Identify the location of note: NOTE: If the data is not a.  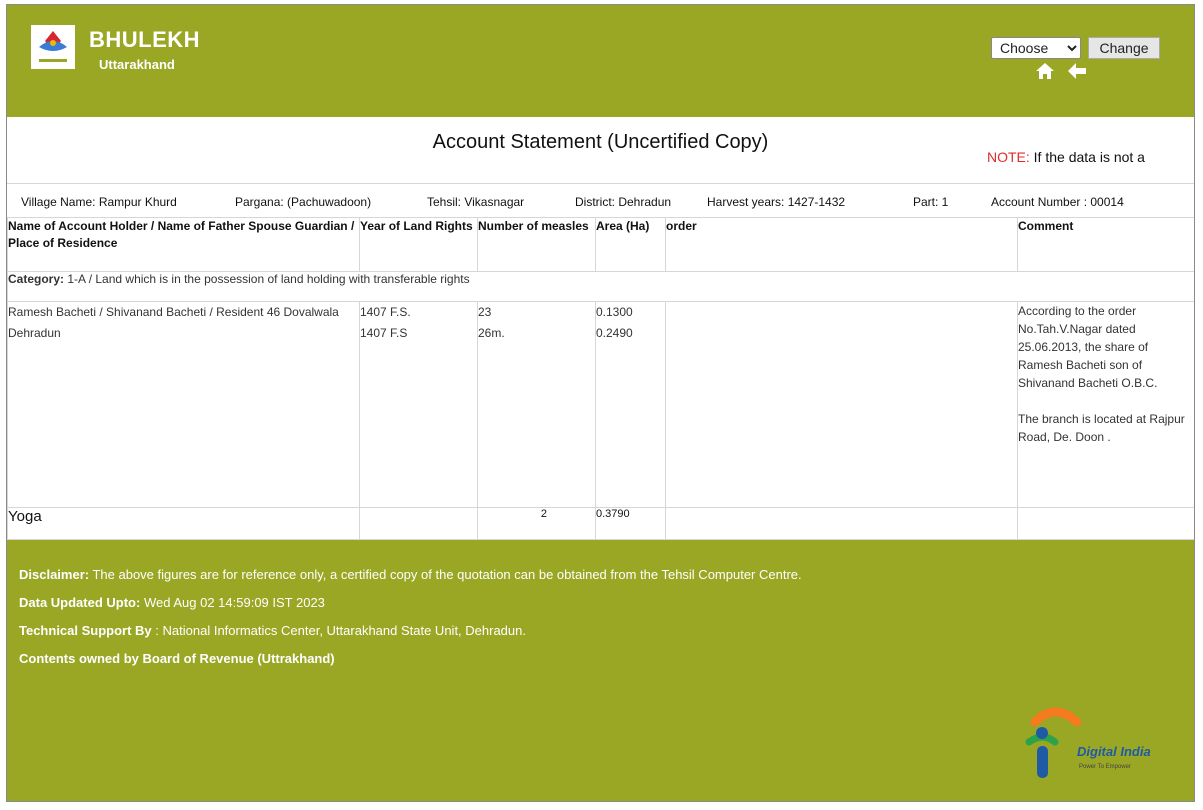
(1066, 157).